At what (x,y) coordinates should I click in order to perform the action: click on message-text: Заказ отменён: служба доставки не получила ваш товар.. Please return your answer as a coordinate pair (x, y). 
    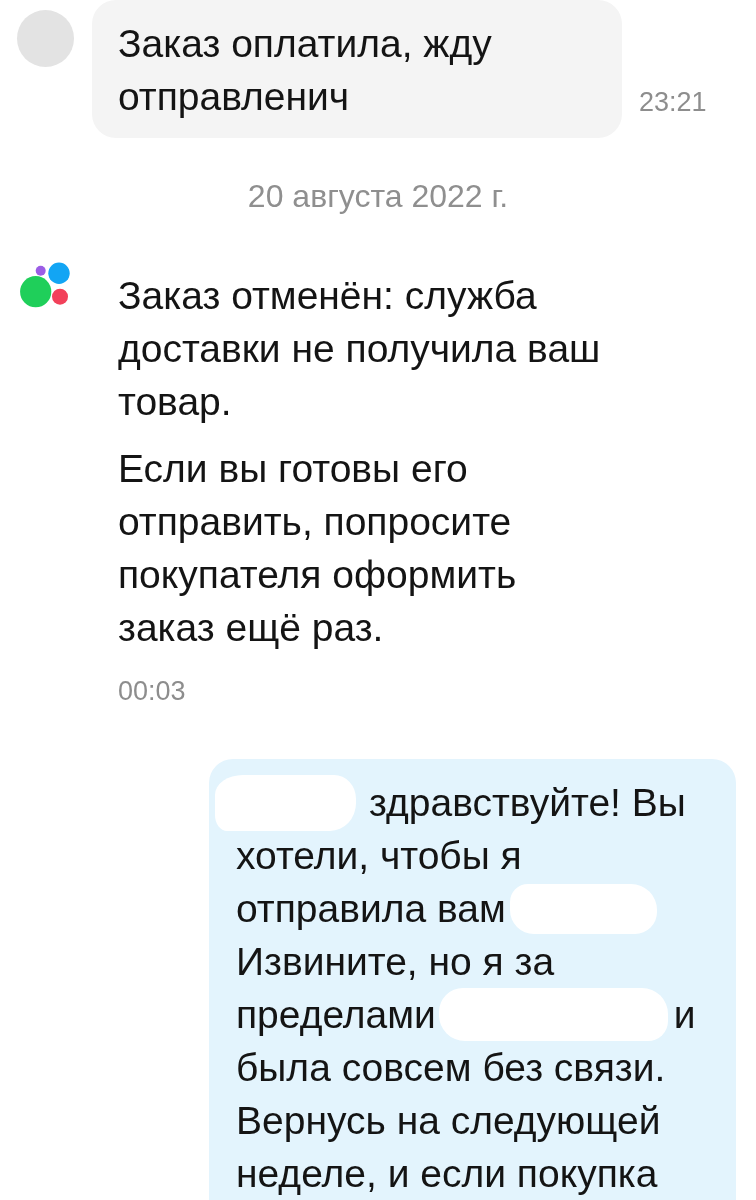
    Looking at the image, I should click on (360, 349).